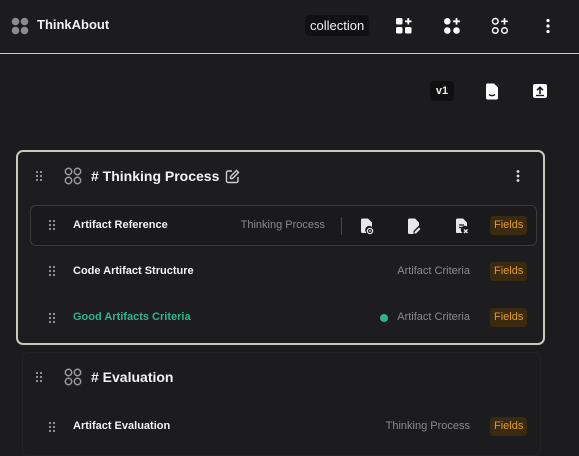 This screenshot has height=456, width=579. I want to click on app-title: ThinkAbout, so click(73, 24).